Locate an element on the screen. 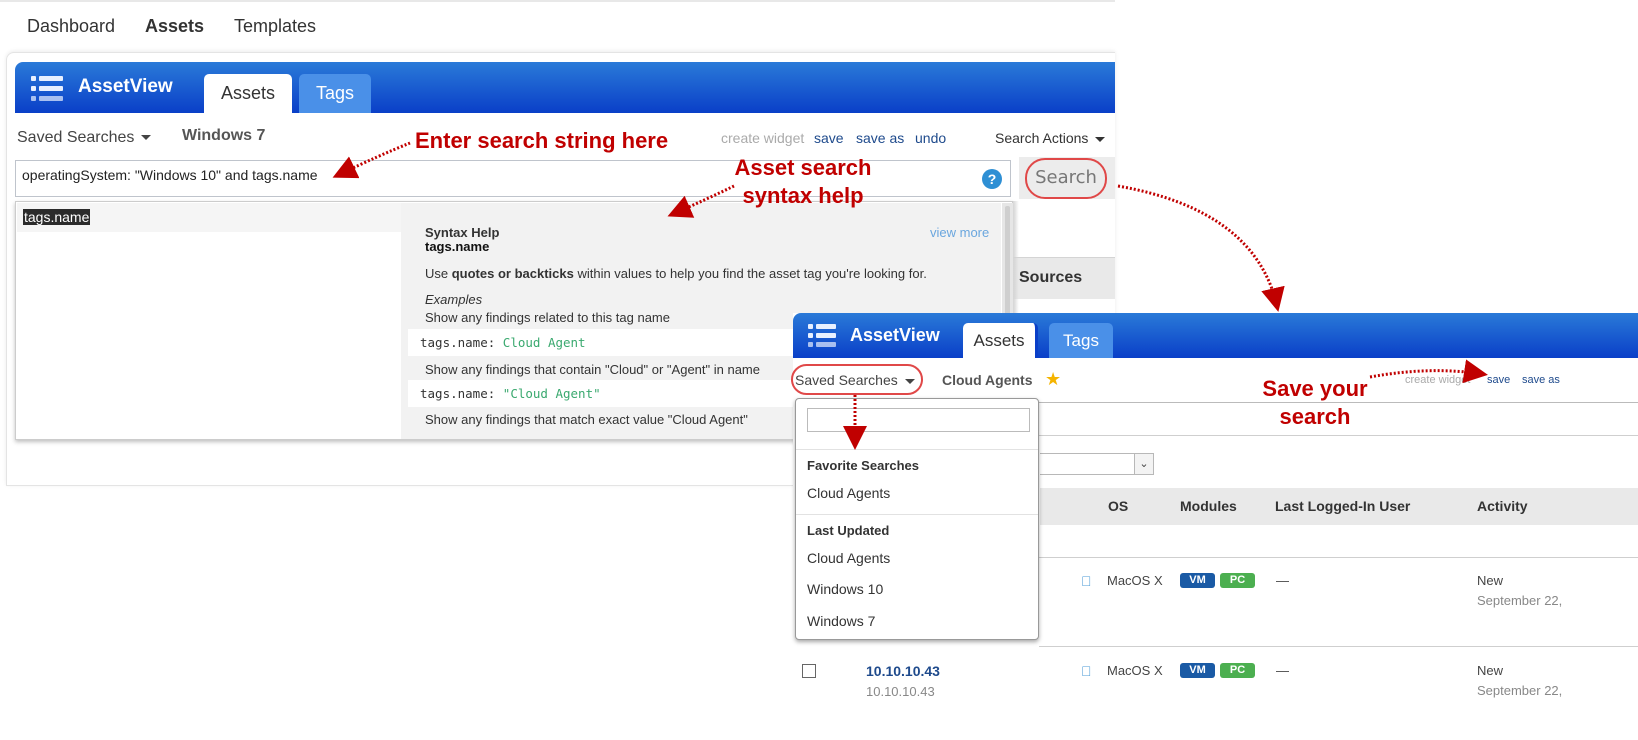 This screenshot has width=1638, height=740. saved-searches-label: Saved Searches is located at coordinates (76, 137).